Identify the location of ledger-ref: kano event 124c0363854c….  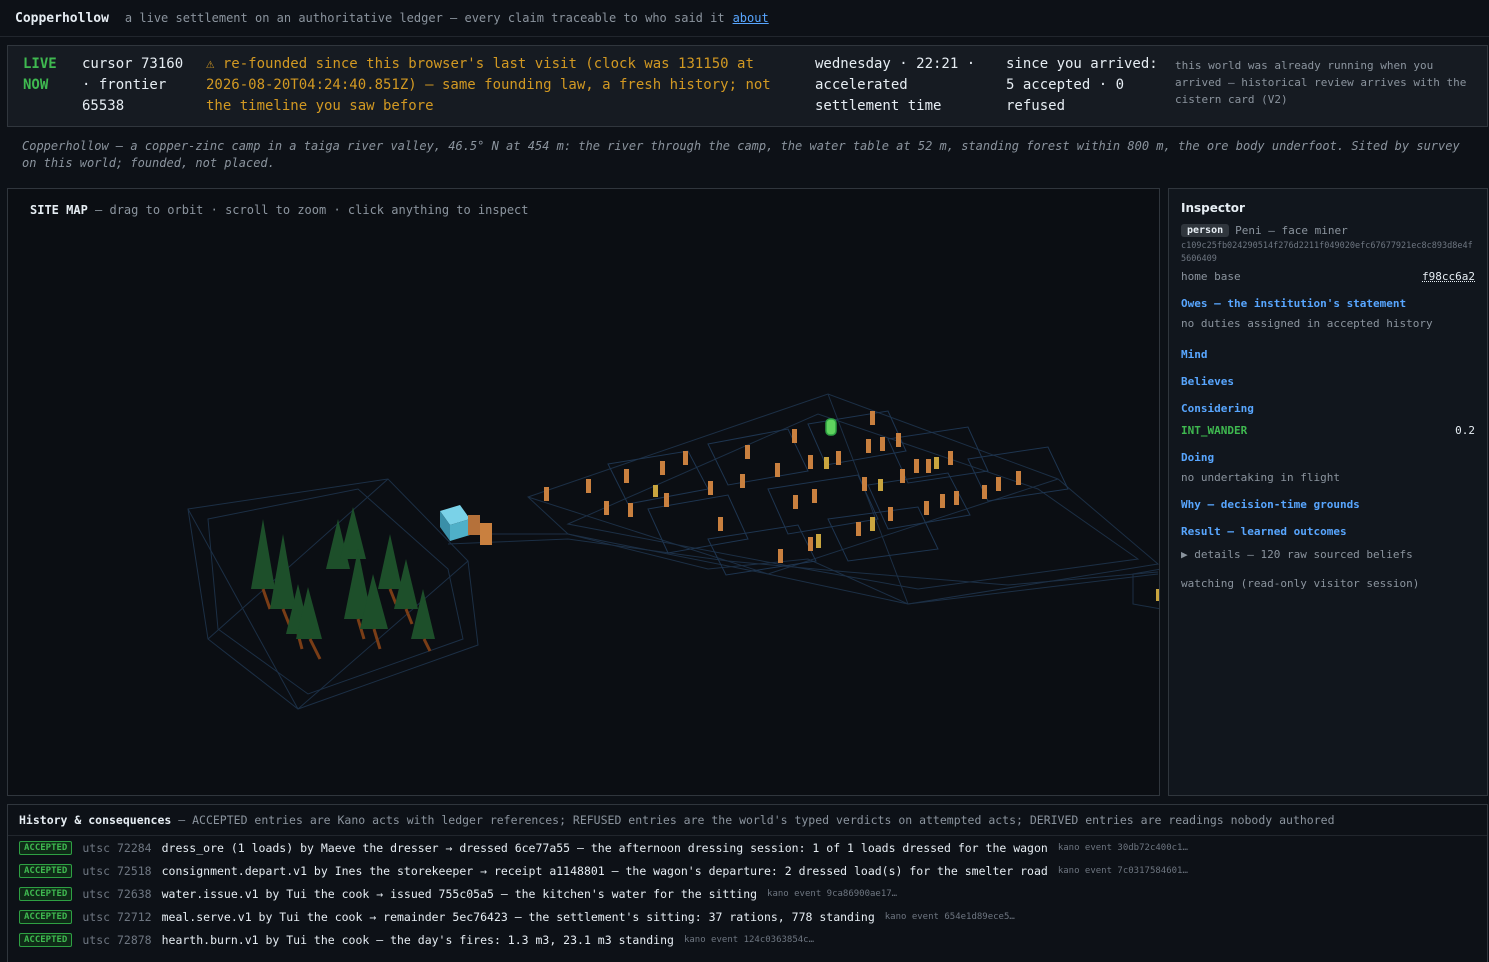
(749, 940).